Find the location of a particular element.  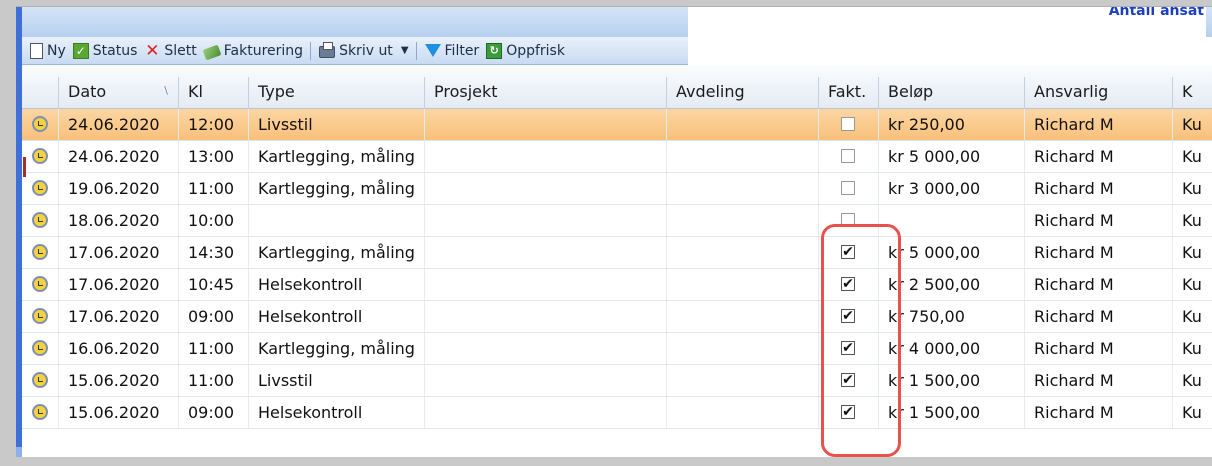

cell-time: 13:00 is located at coordinates (213, 156).